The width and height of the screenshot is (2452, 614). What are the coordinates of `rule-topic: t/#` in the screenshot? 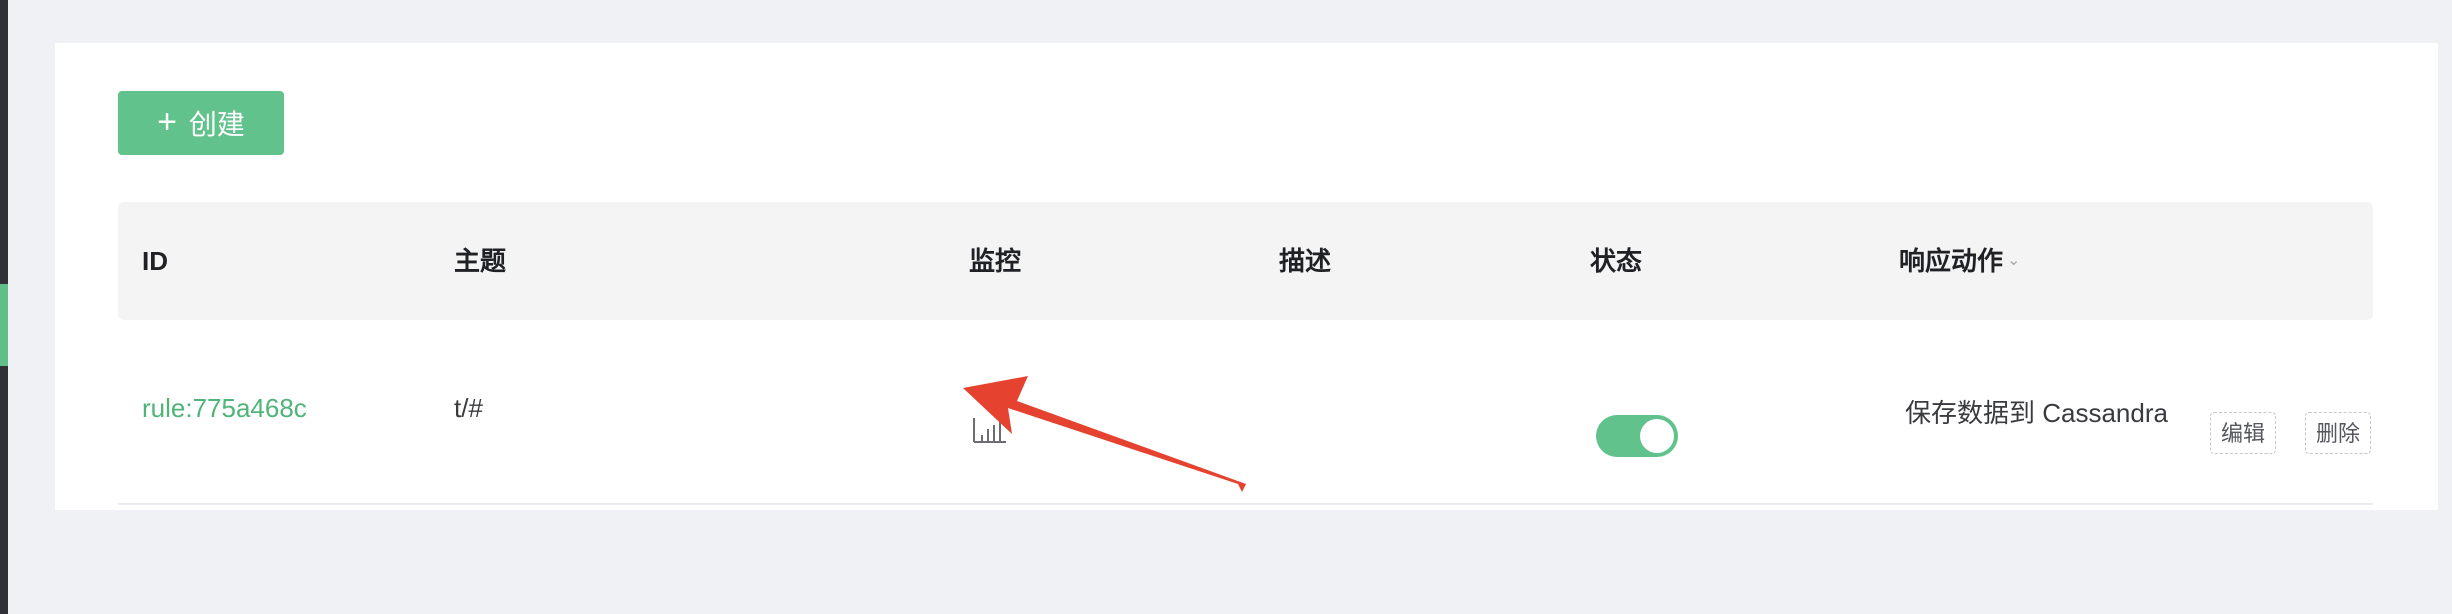 It's located at (468, 408).